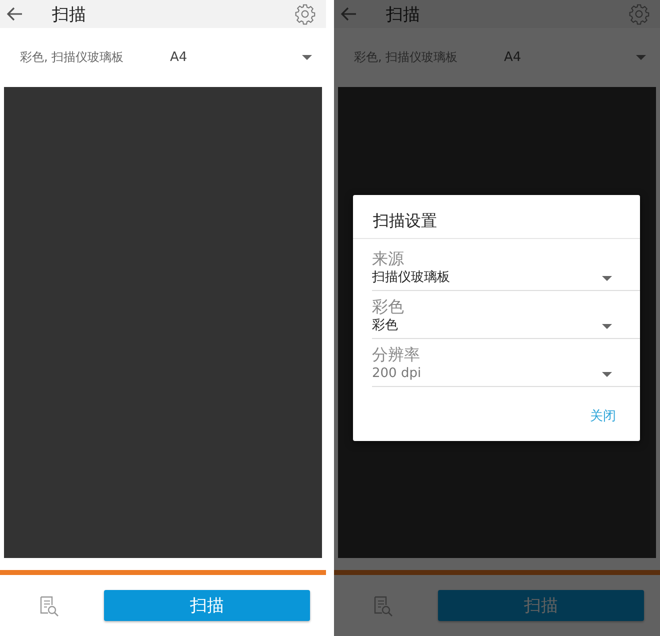 The width and height of the screenshot is (660, 636). Describe the element at coordinates (487, 278) in the screenshot. I see `dropdown-value: 扫描仪玻璃板` at that location.